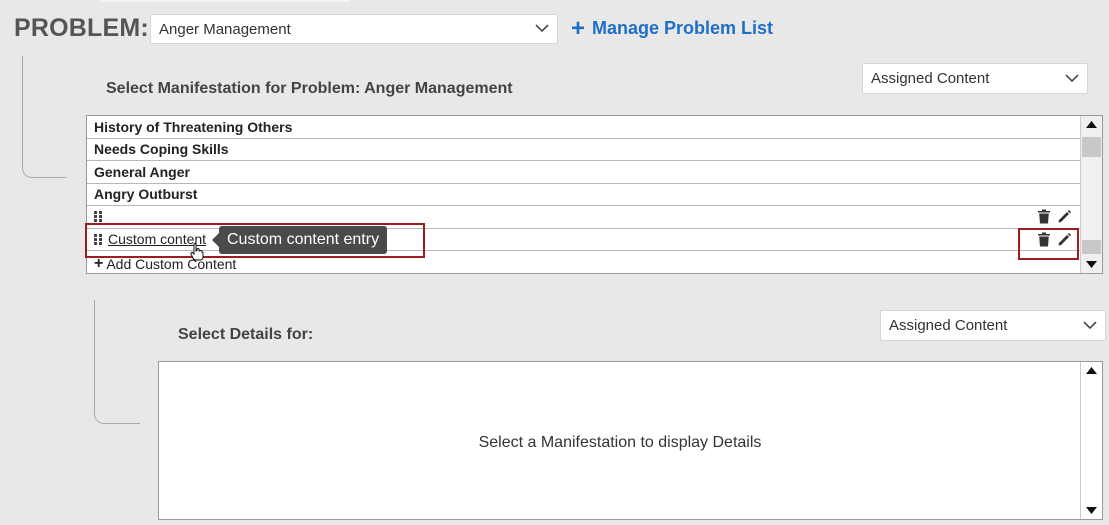 This screenshot has width=1109, height=525. I want to click on list-item-label: General Anger, so click(142, 171).